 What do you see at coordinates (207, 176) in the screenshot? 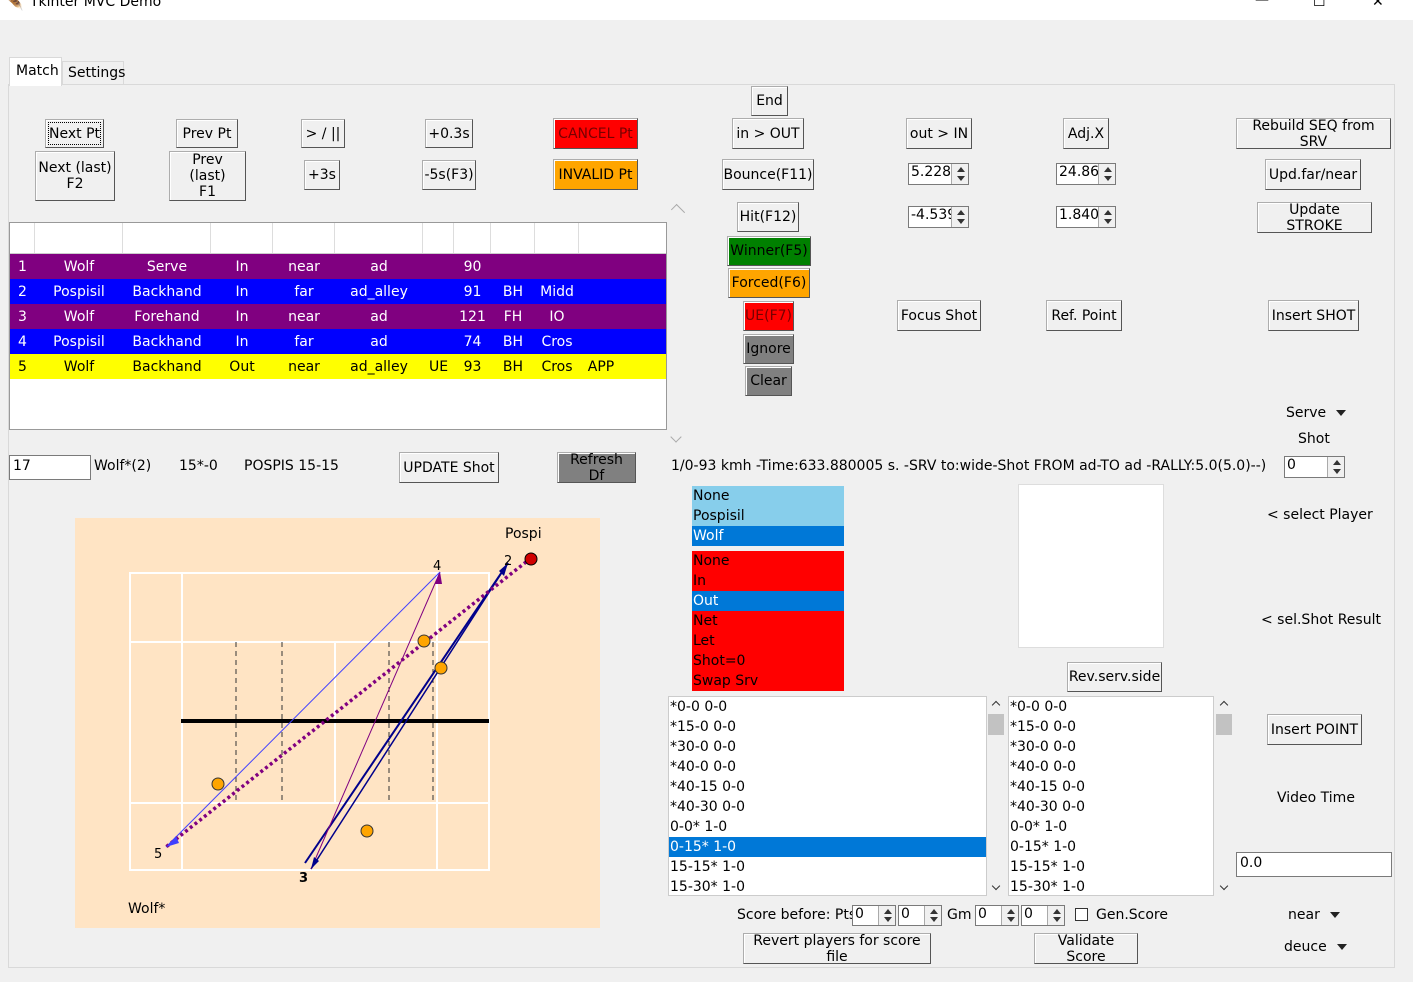
I see `prev-last-button: Prev (last) F1` at bounding box center [207, 176].